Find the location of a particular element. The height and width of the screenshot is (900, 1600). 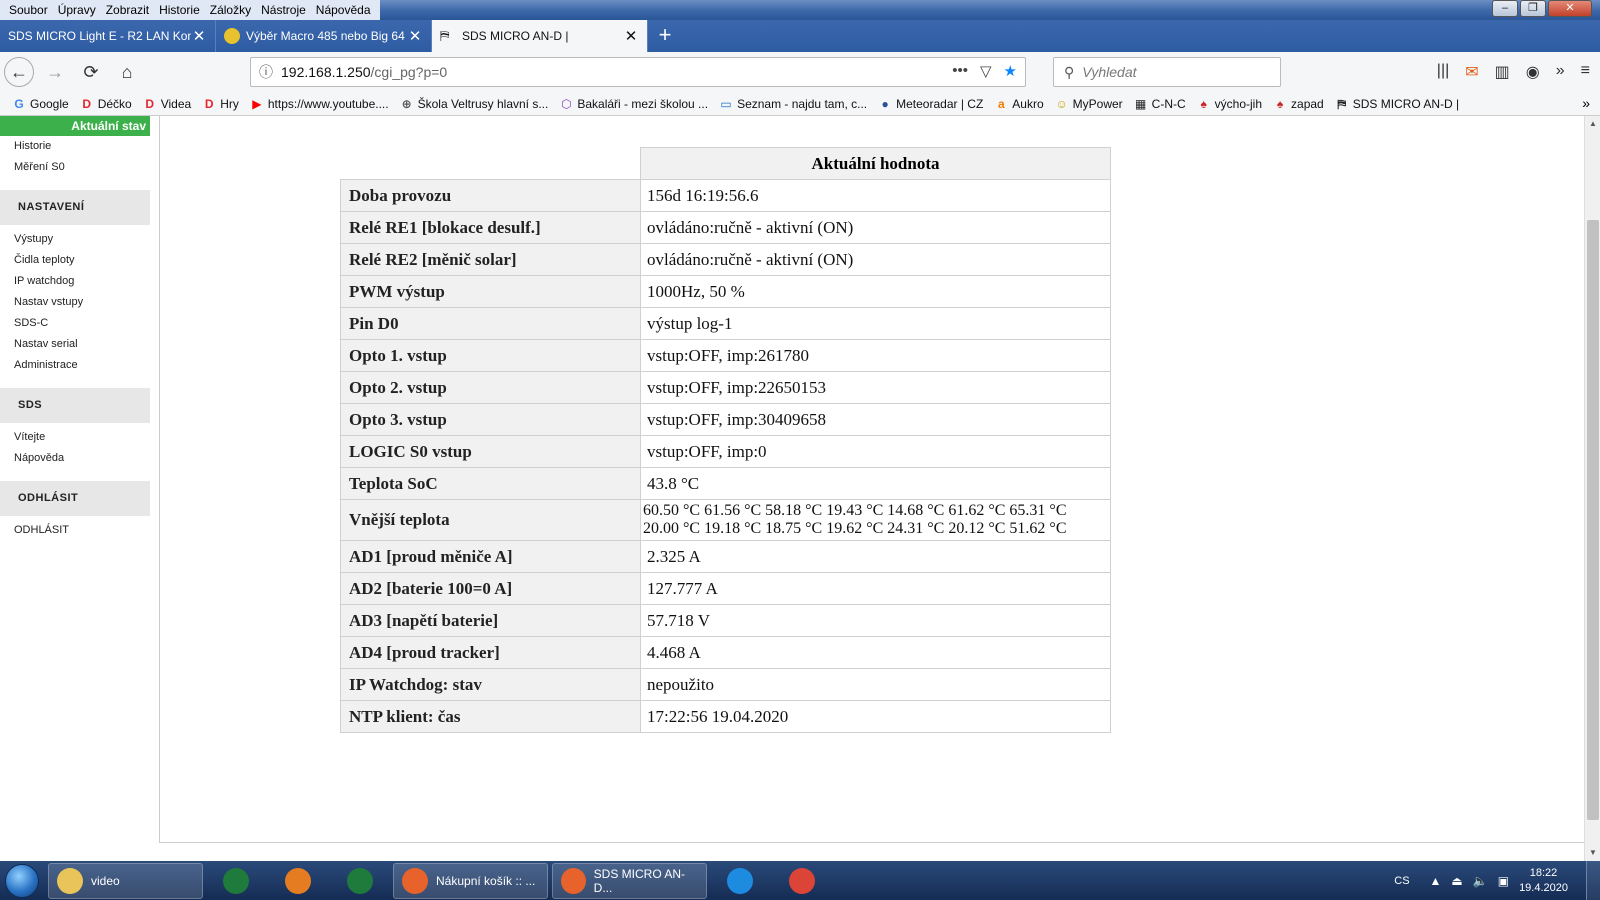

tab-3: ⛿ SDS MICRO AN-D | ✕ is located at coordinates (540, 36).